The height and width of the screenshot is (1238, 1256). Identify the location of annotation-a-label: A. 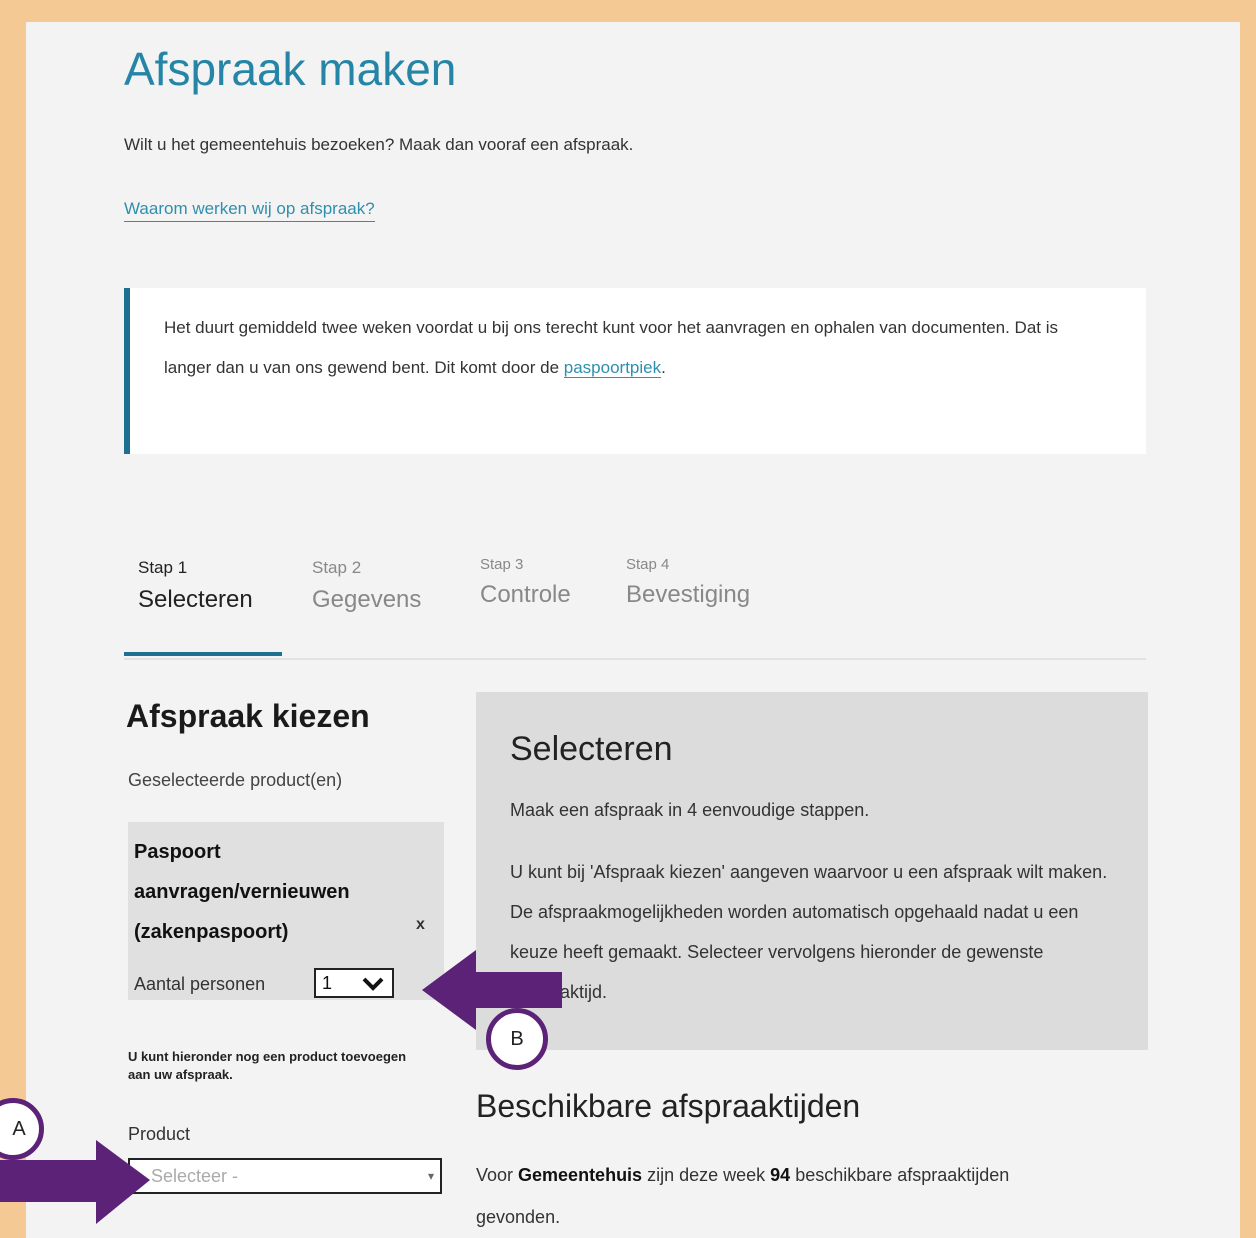
(19, 1129).